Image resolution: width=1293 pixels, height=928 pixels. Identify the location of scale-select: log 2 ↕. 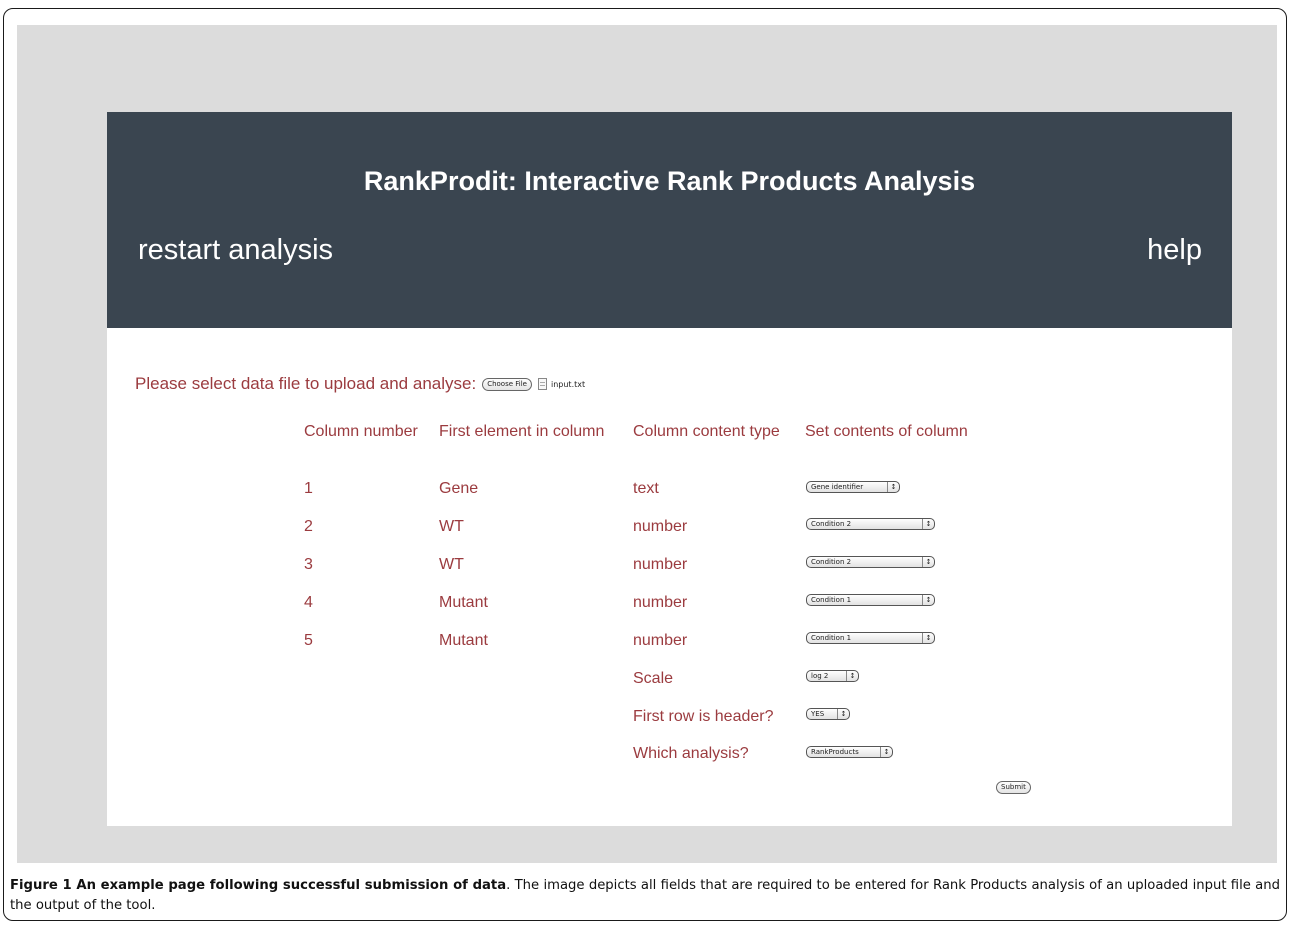
(832, 676).